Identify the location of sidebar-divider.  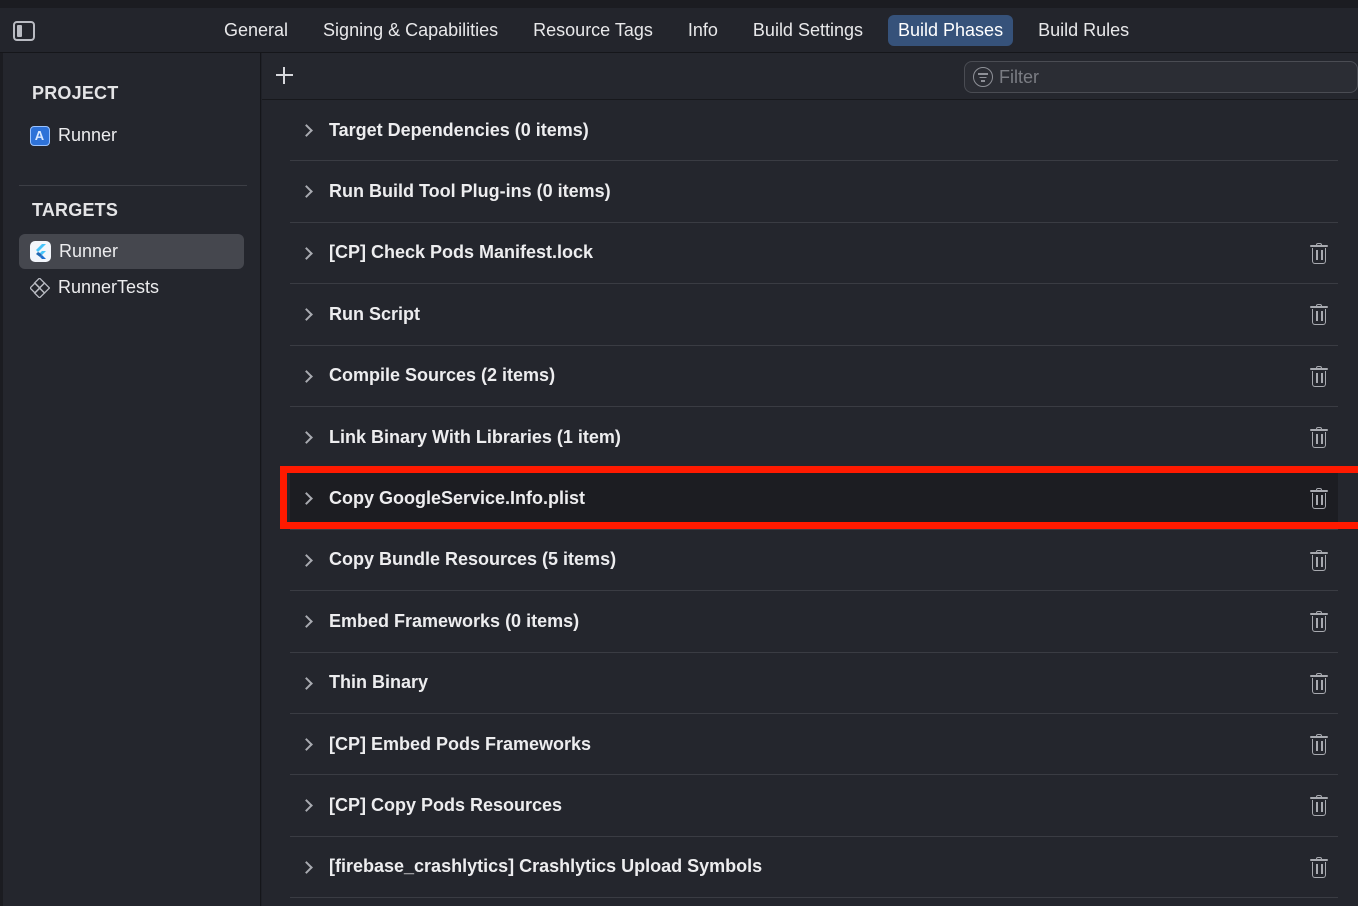
(133, 185).